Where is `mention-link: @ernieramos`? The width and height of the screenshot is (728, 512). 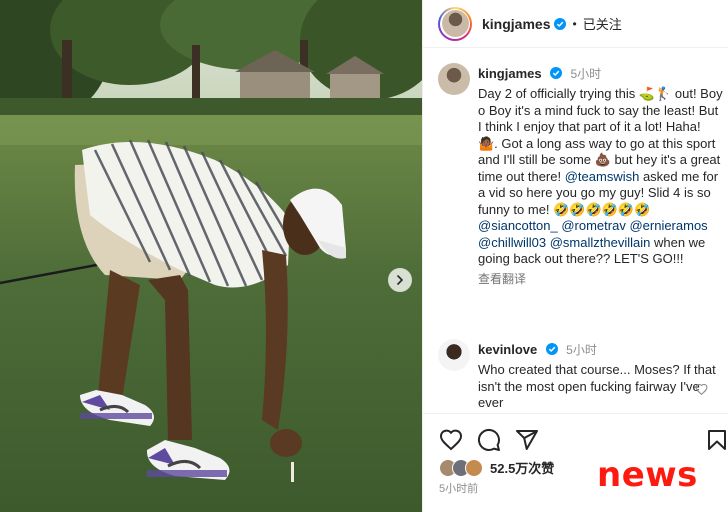
mention-link: @ernieramos is located at coordinates (668, 225).